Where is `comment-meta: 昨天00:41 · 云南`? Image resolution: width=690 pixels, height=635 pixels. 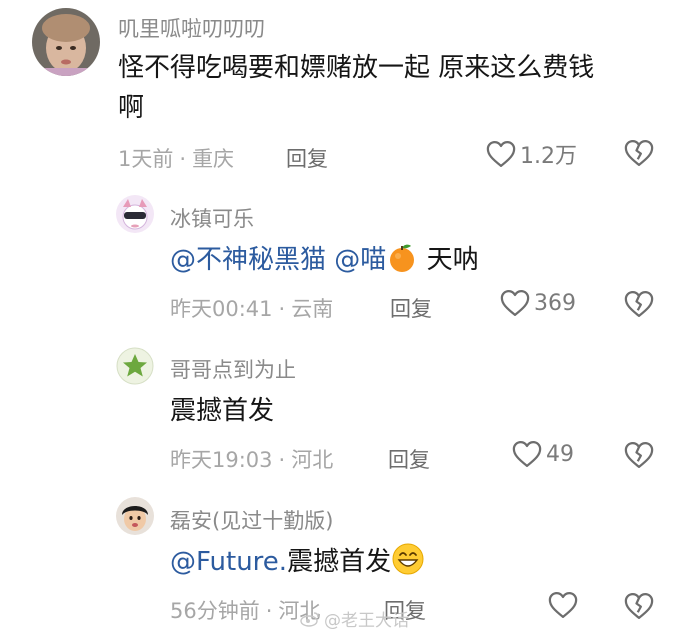
comment-meta: 昨天00:41 · 云南 is located at coordinates (252, 309).